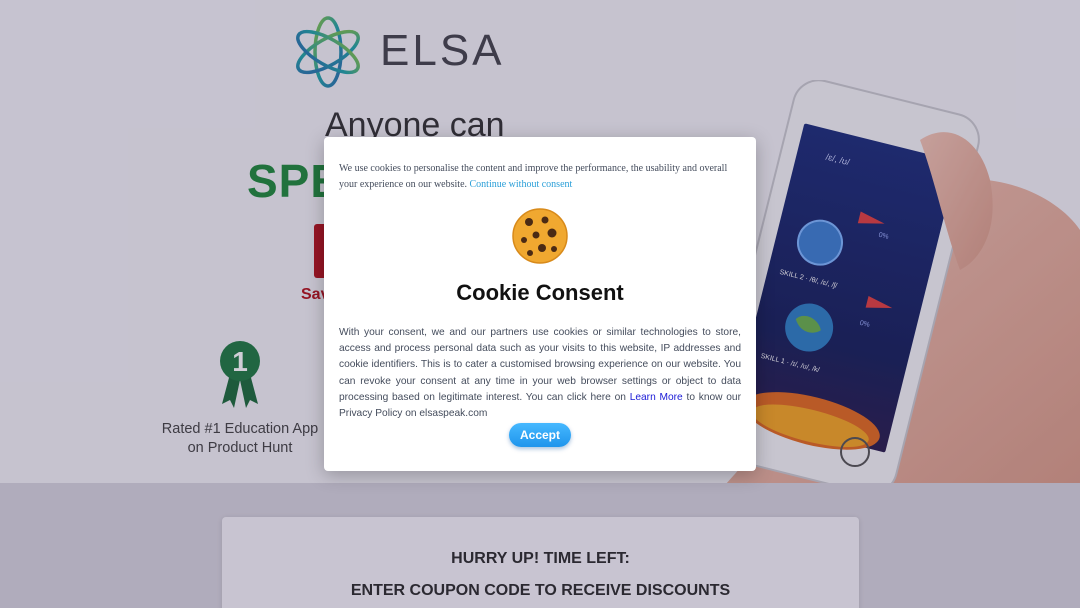  What do you see at coordinates (540, 435) in the screenshot?
I see `accept-button: Accept` at bounding box center [540, 435].